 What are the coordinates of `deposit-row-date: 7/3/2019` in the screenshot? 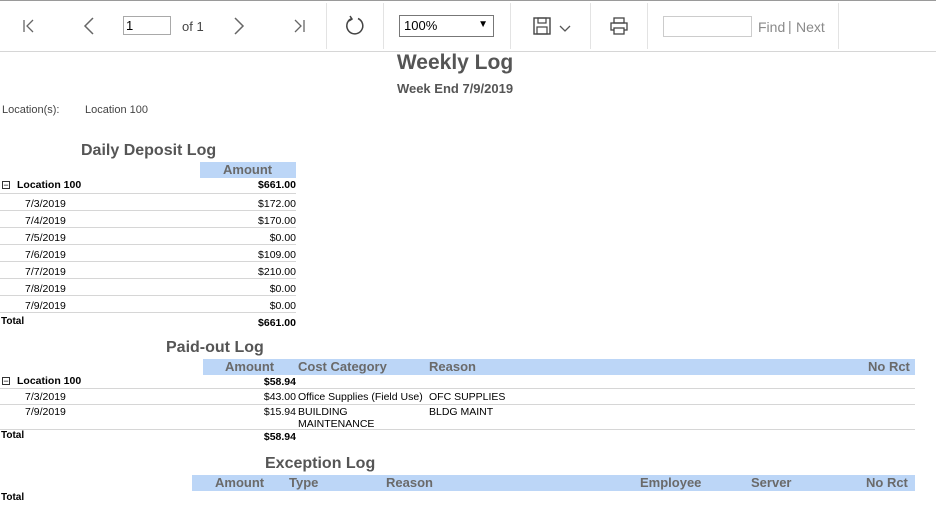 It's located at (45, 204).